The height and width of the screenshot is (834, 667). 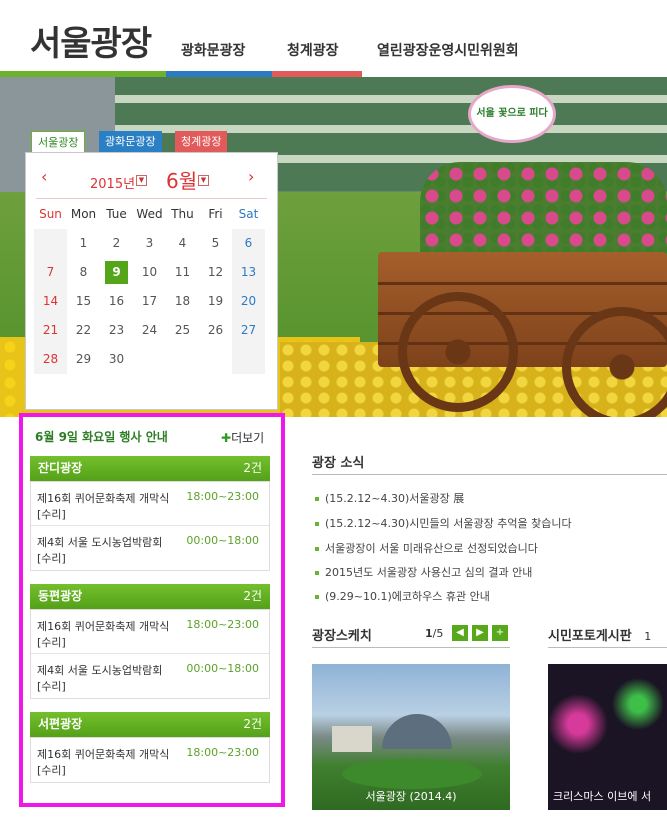 I want to click on calendar-header: ‹ 2015년 ▼ 6월 ▼ ›, so click(x=151, y=176).